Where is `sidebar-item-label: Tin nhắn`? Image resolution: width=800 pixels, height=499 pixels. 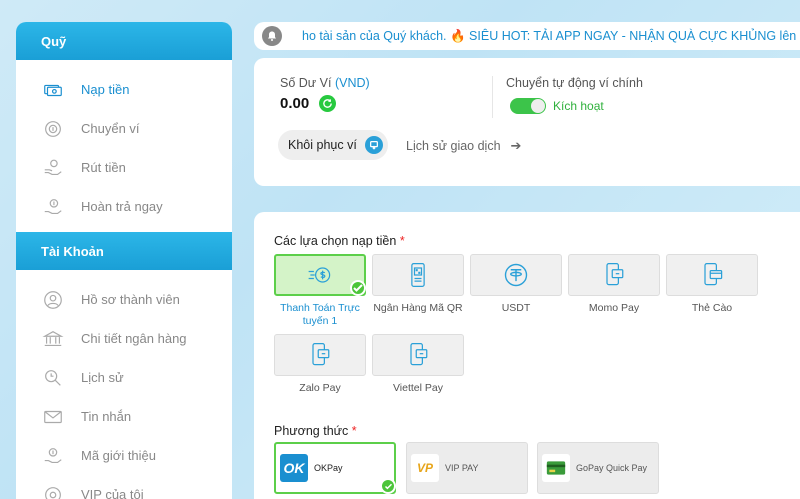
sidebar-item-label: Tin nhắn is located at coordinates (106, 416).